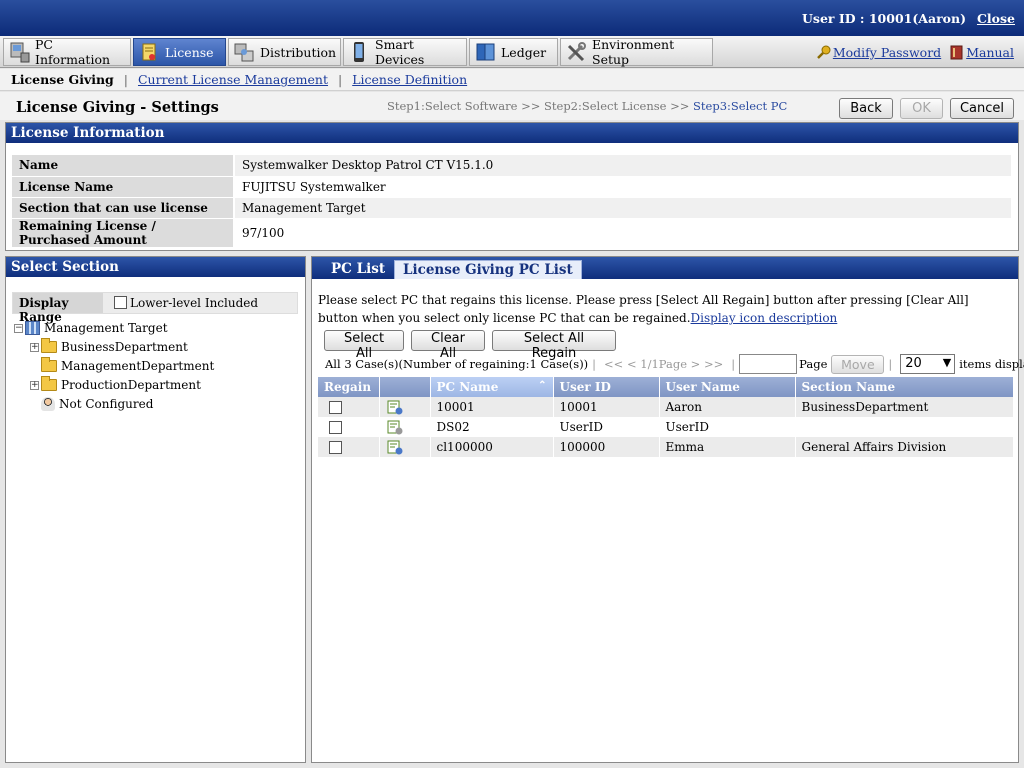  I want to click on key-icon, so click(823, 52).